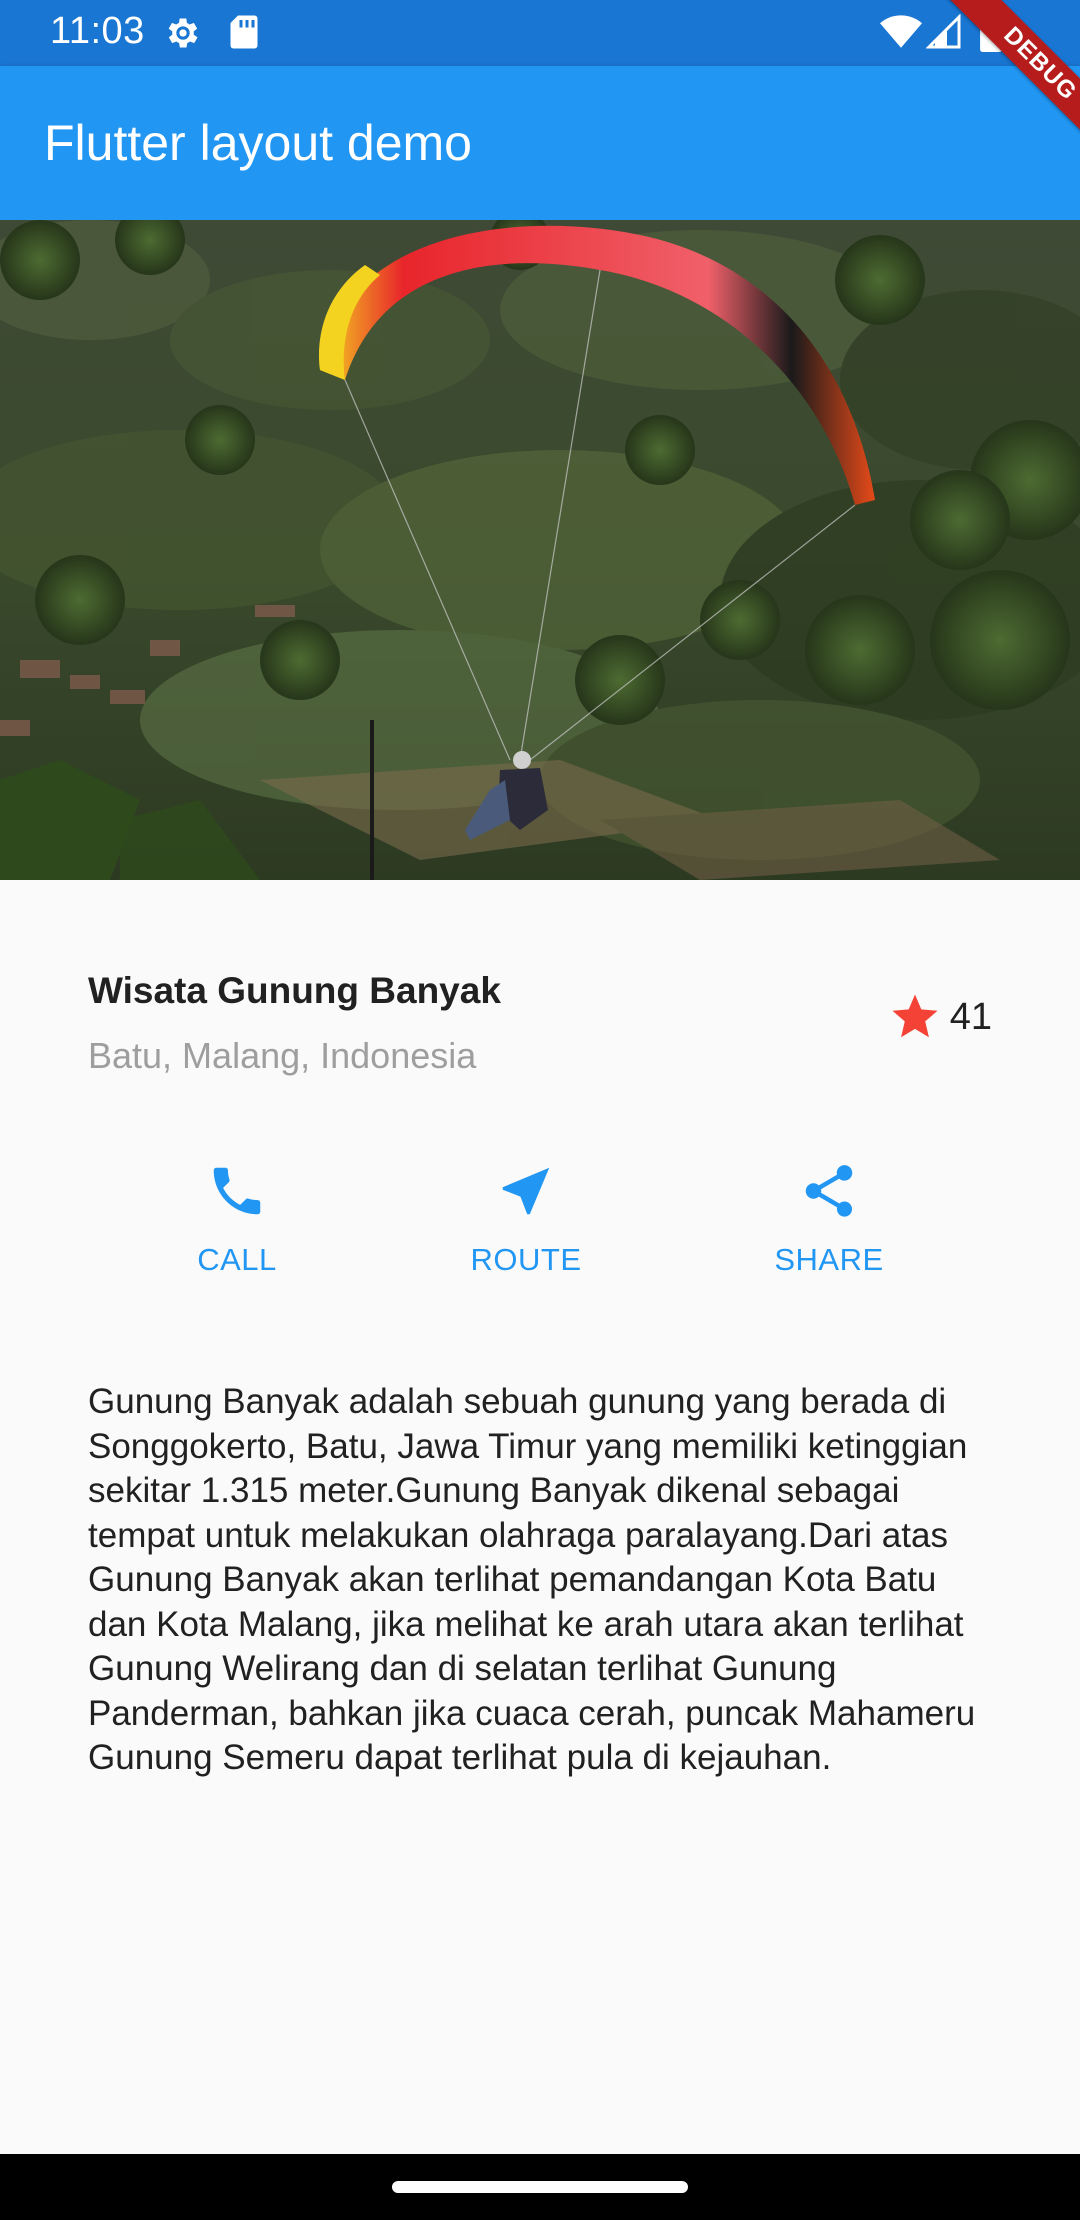 The width and height of the screenshot is (1080, 2220). I want to click on settings-gear-icon, so click(183, 33).